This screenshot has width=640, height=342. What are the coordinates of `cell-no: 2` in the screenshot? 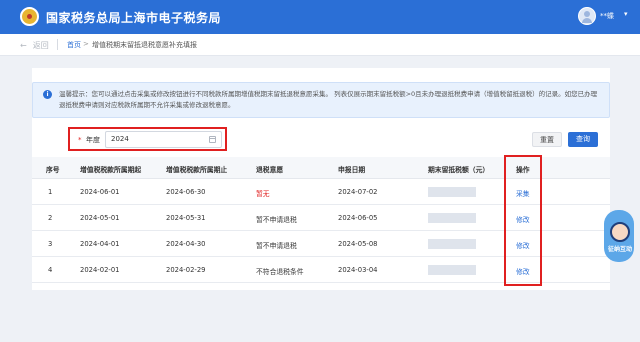 It's located at (50, 218).